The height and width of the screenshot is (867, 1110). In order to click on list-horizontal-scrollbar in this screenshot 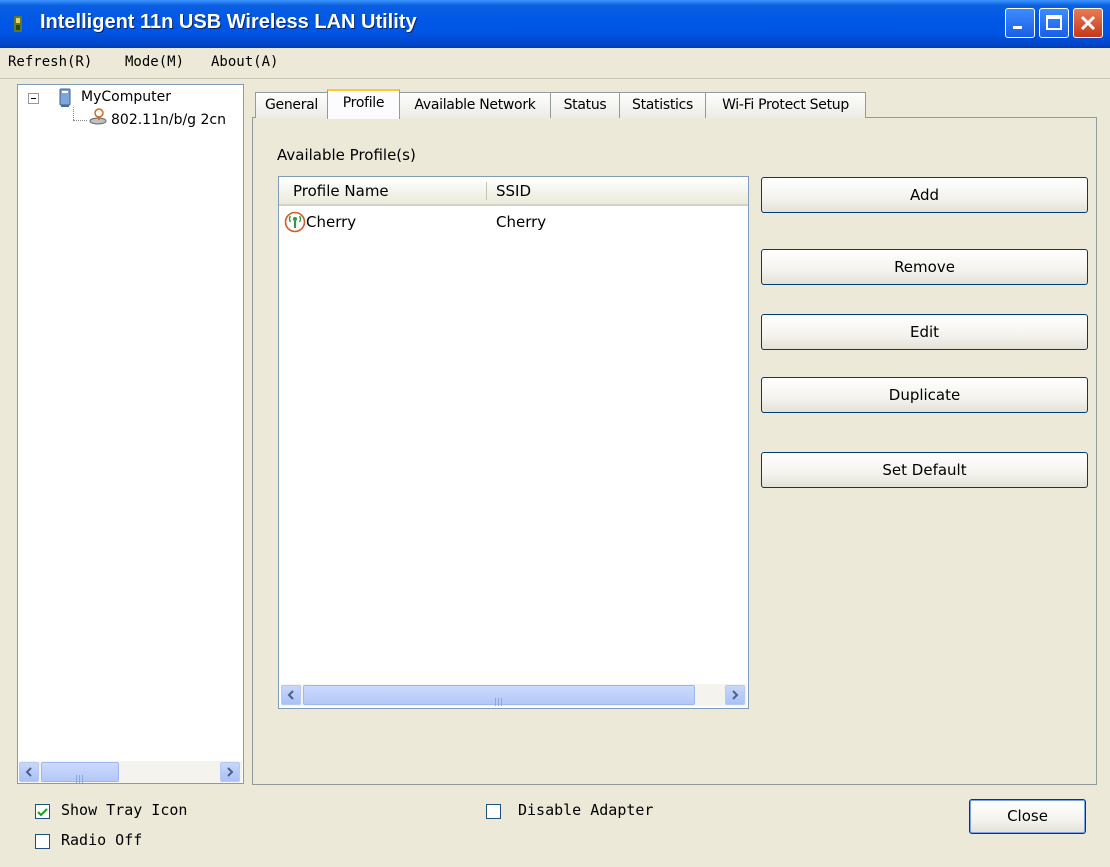, I will do `click(514, 695)`.